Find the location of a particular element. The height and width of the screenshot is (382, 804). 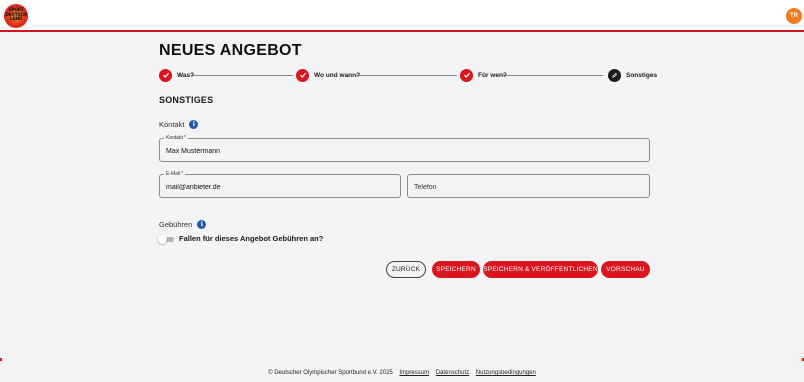

fees-toggle-label: Fallen für dieses Angebot Gebühren an? is located at coordinates (251, 238).